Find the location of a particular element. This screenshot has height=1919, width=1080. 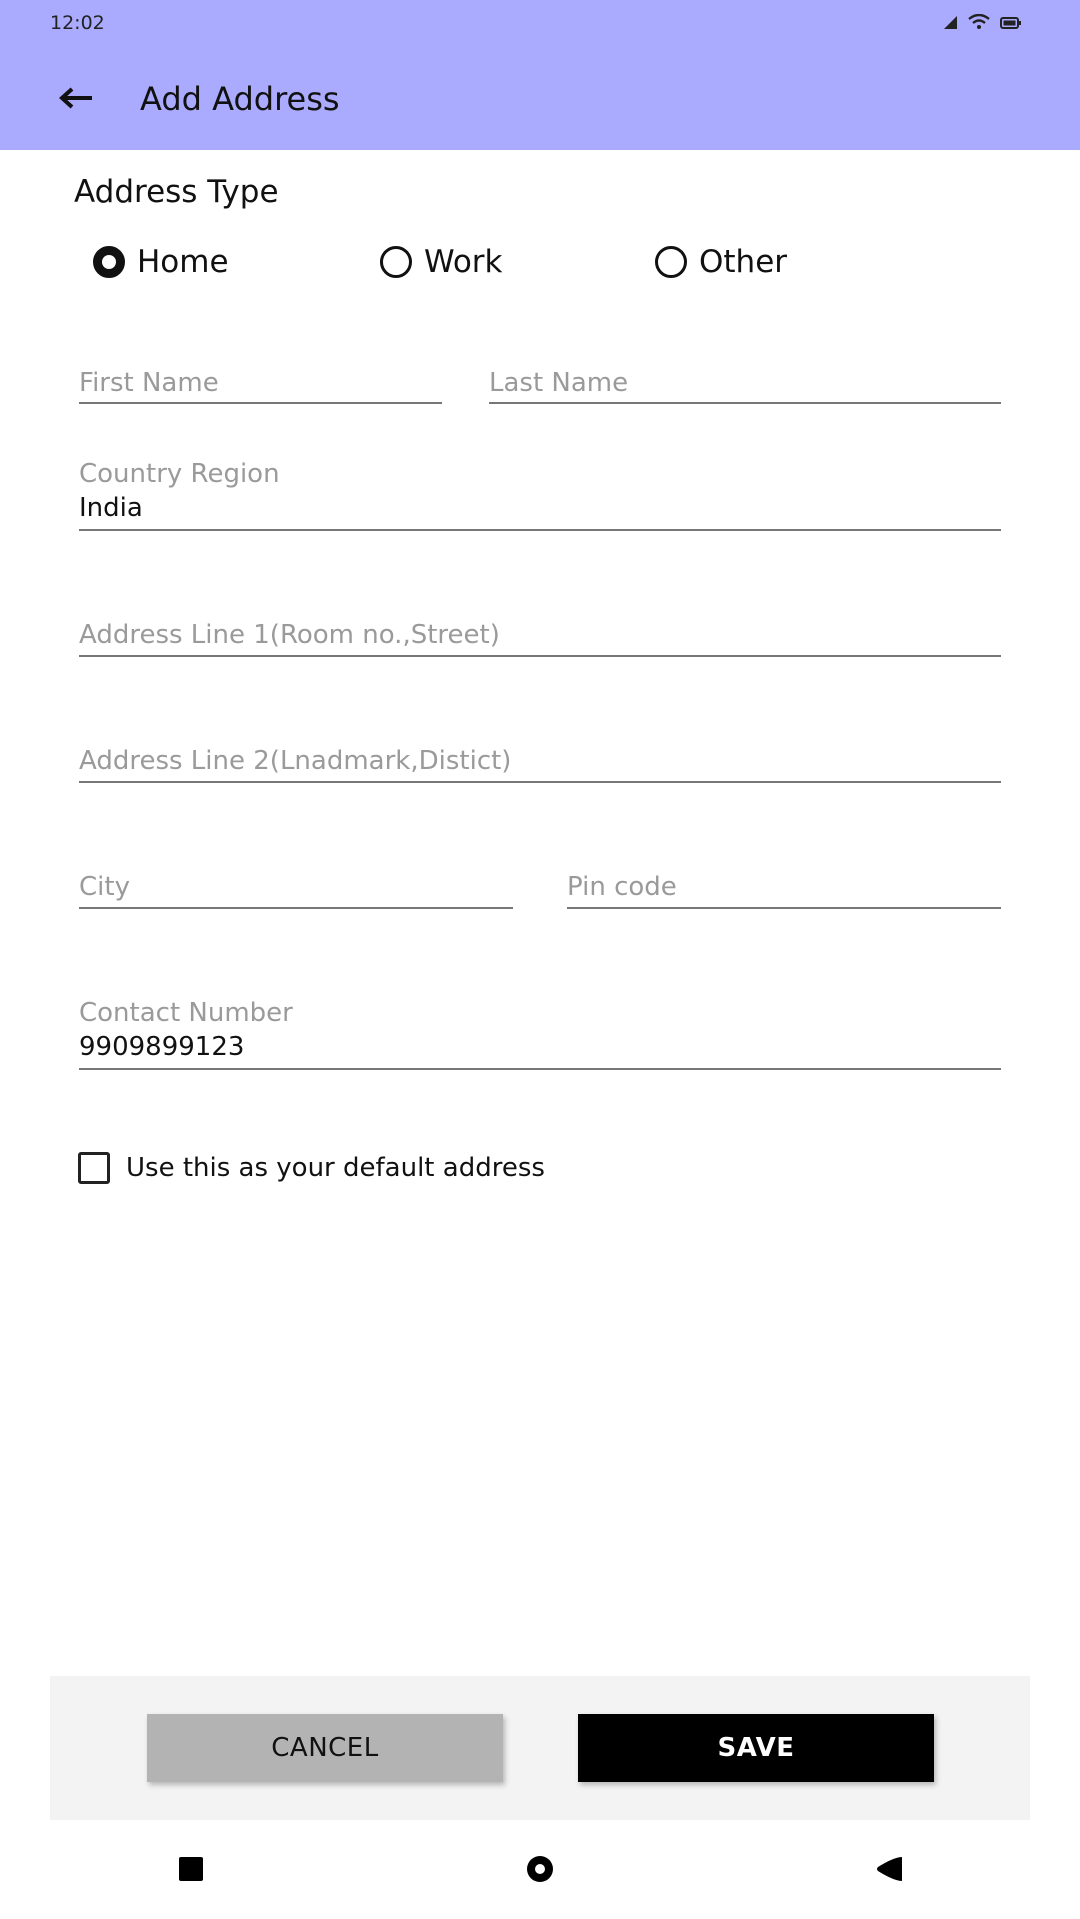

signal-icon is located at coordinates (950, 24).